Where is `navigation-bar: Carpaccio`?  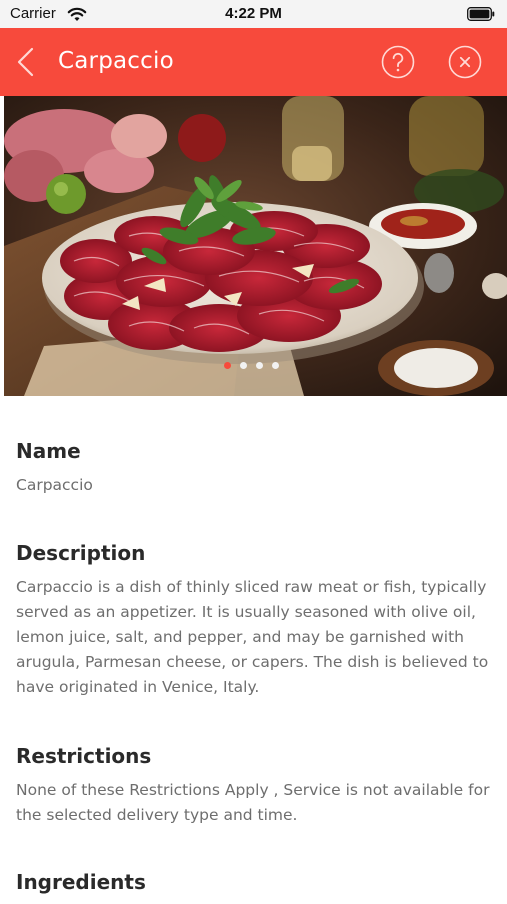
navigation-bar: Carpaccio is located at coordinates (253, 62).